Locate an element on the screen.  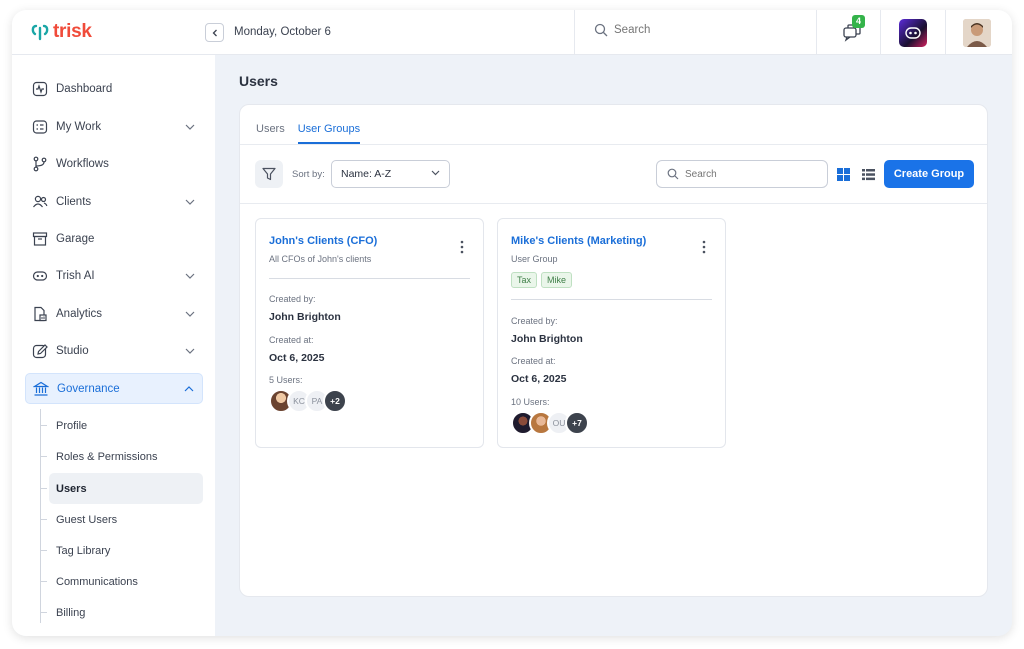
chevron-left-icon is located at coordinates (214, 32).